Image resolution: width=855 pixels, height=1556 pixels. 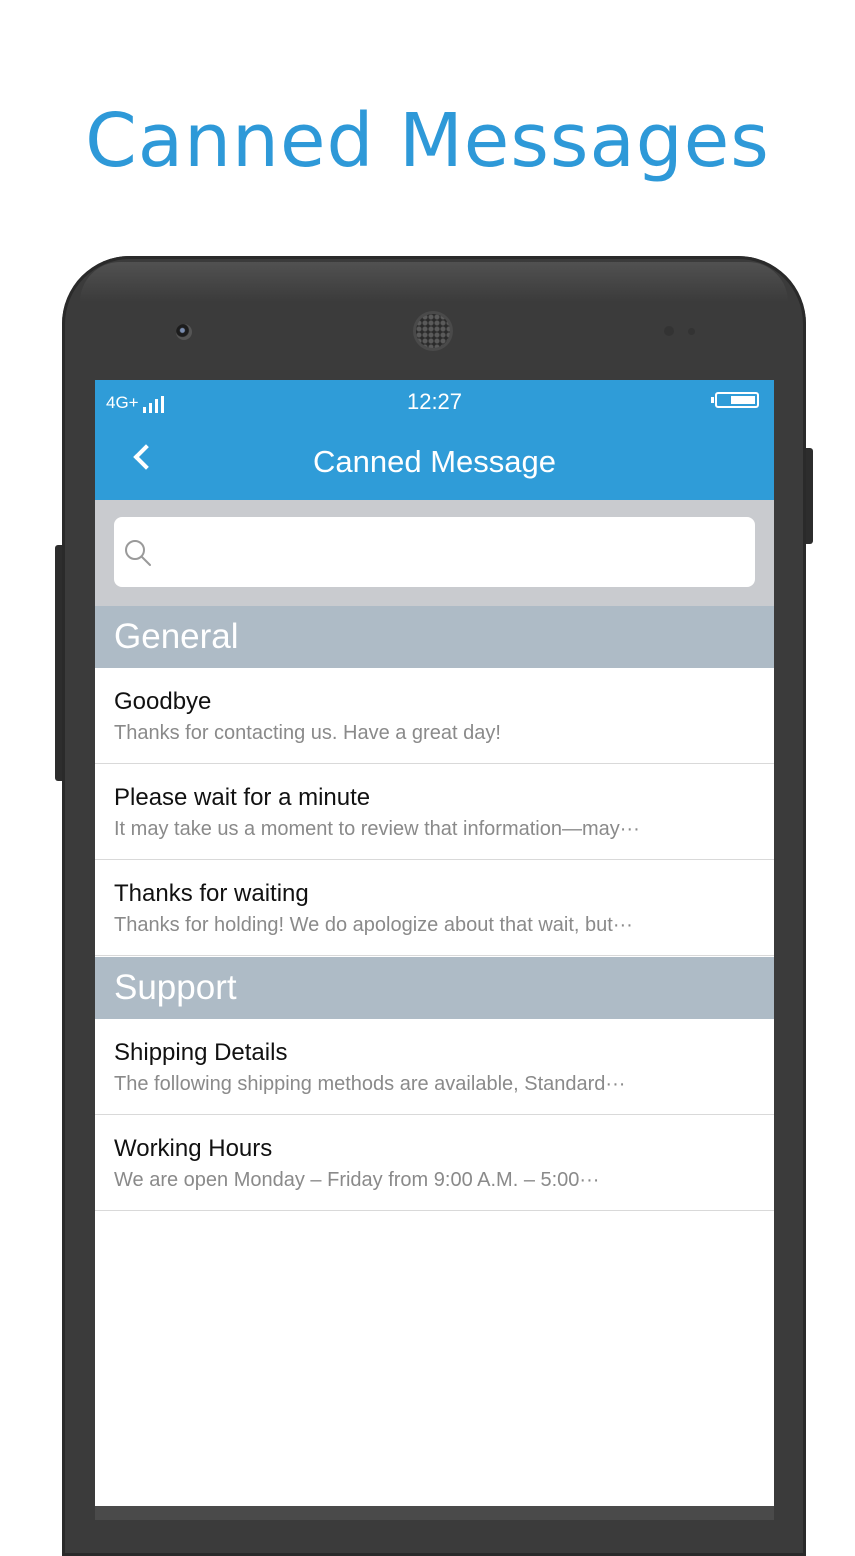 What do you see at coordinates (427, 141) in the screenshot?
I see `promo-title: Canned Messages` at bounding box center [427, 141].